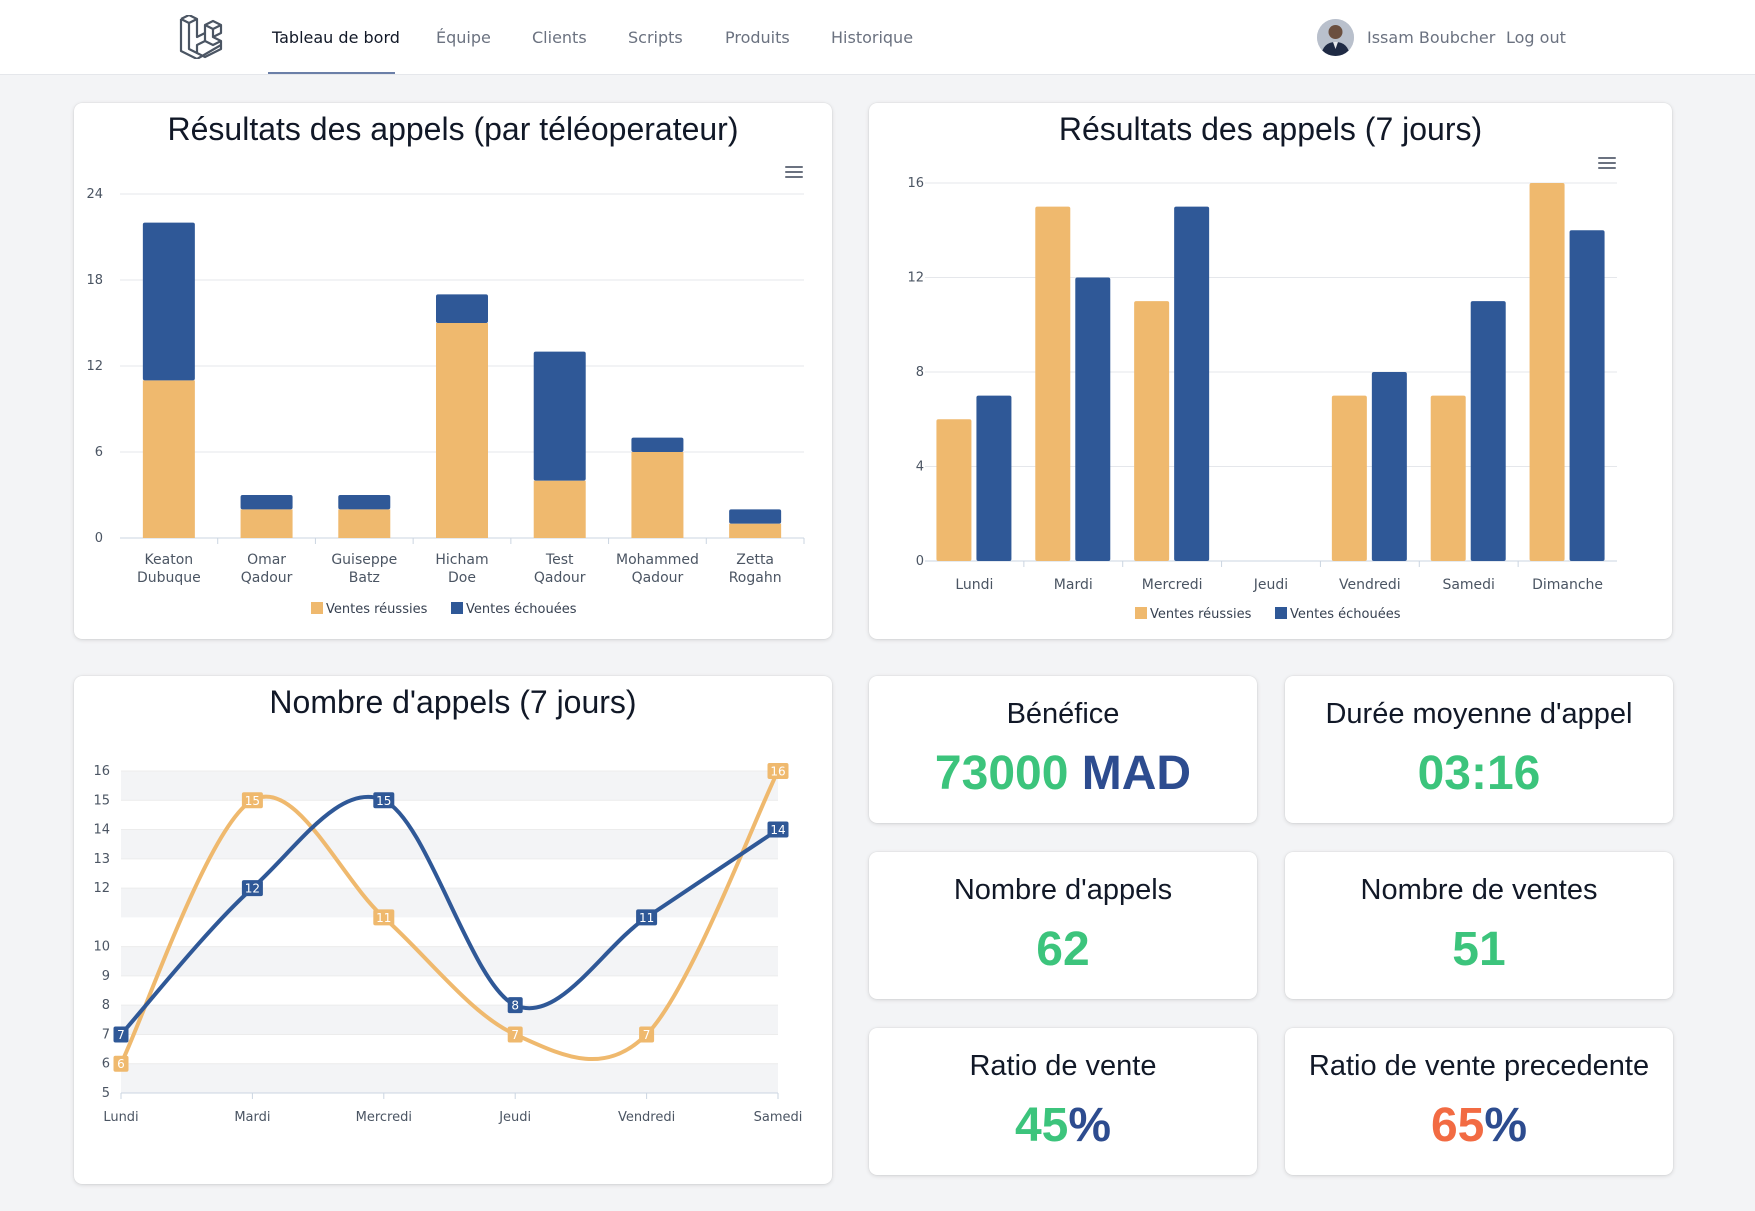 Image resolution: width=1755 pixels, height=1211 pixels. I want to click on x-tick-label: Mohammed, so click(657, 560).